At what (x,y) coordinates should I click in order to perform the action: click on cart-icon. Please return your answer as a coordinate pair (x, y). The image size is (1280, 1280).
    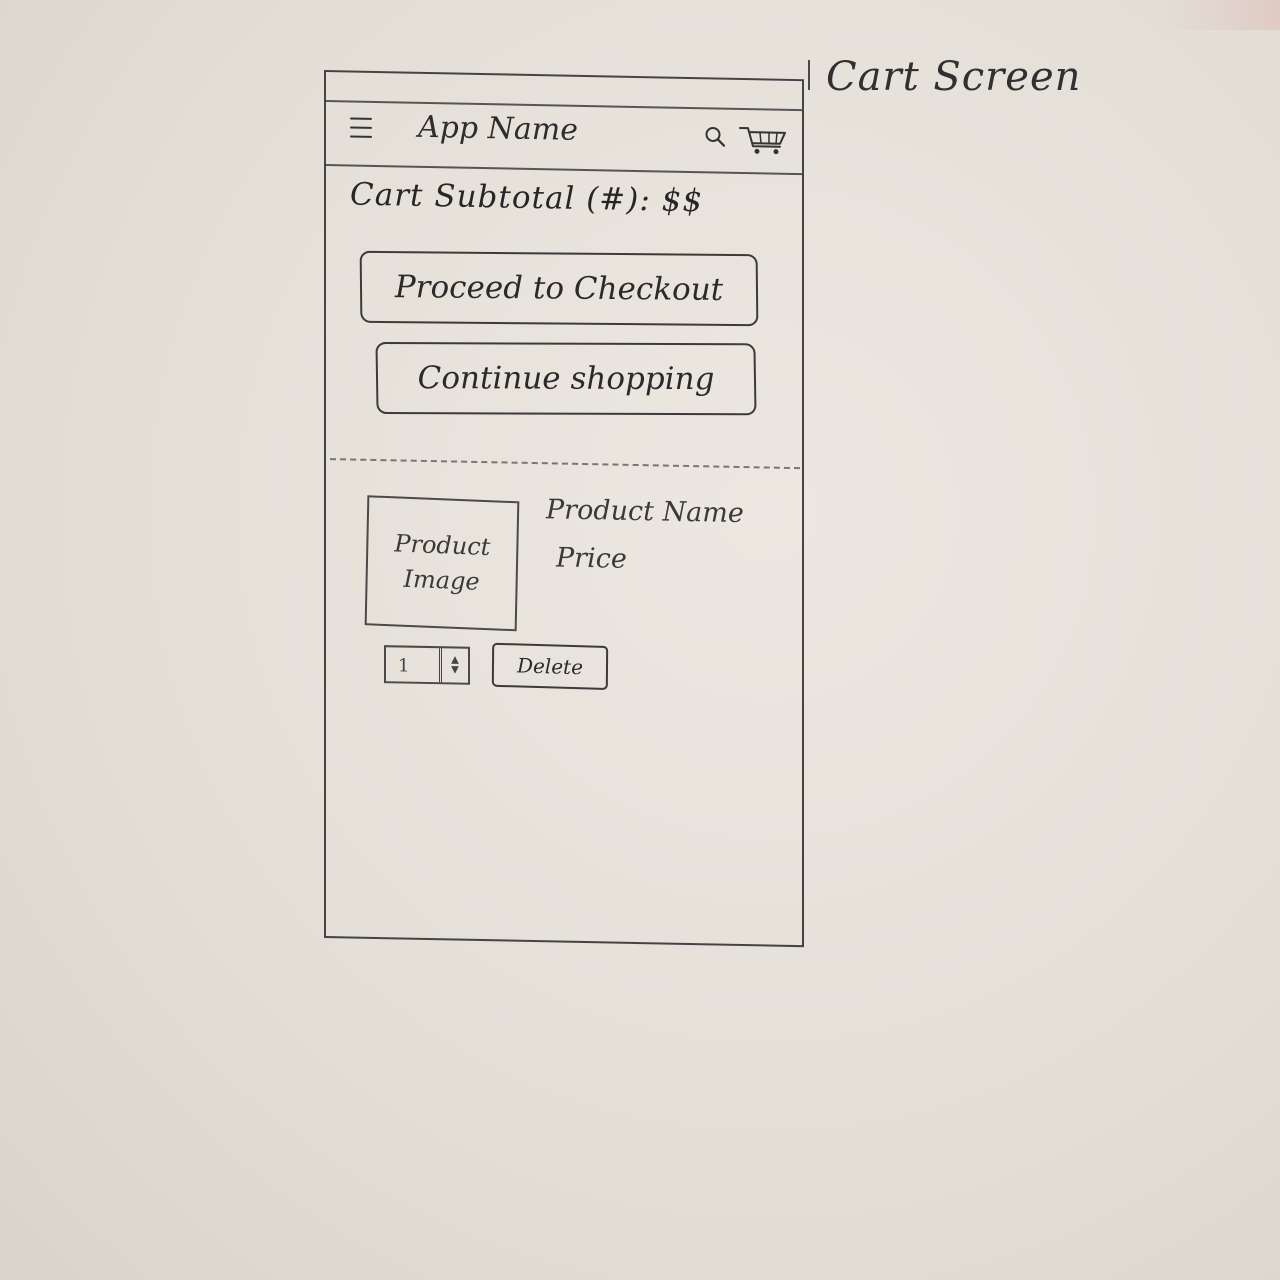
    Looking at the image, I should click on (763, 139).